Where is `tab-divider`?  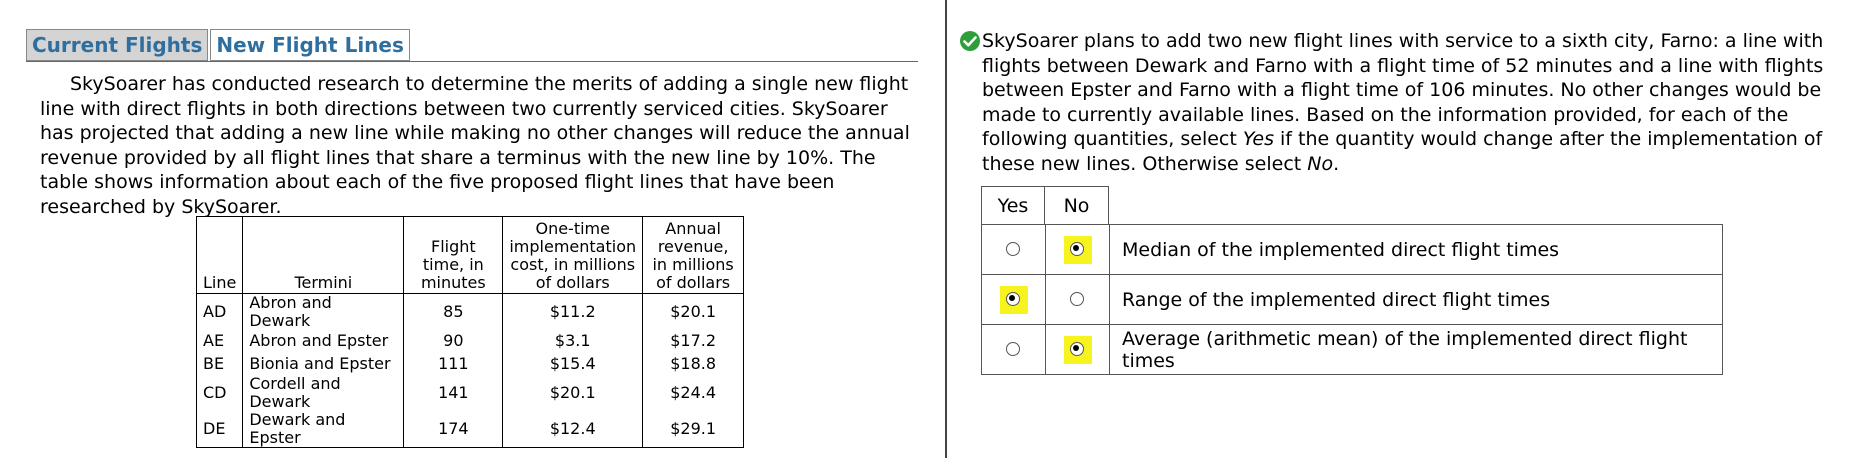 tab-divider is located at coordinates (472, 61).